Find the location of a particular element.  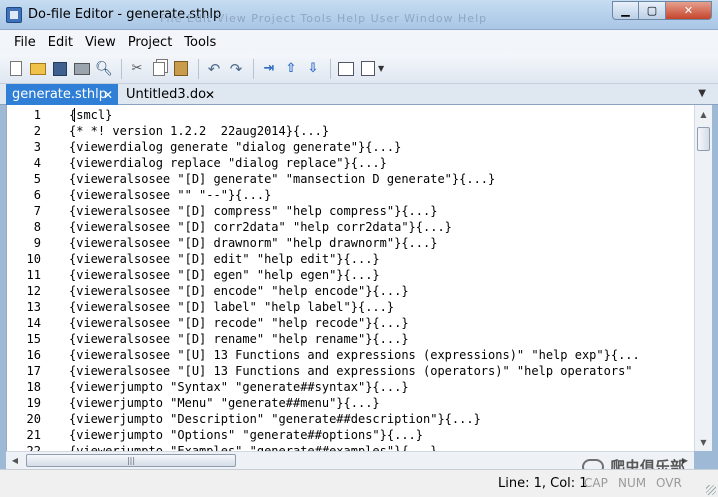

line-number: 5 is located at coordinates (37, 179).